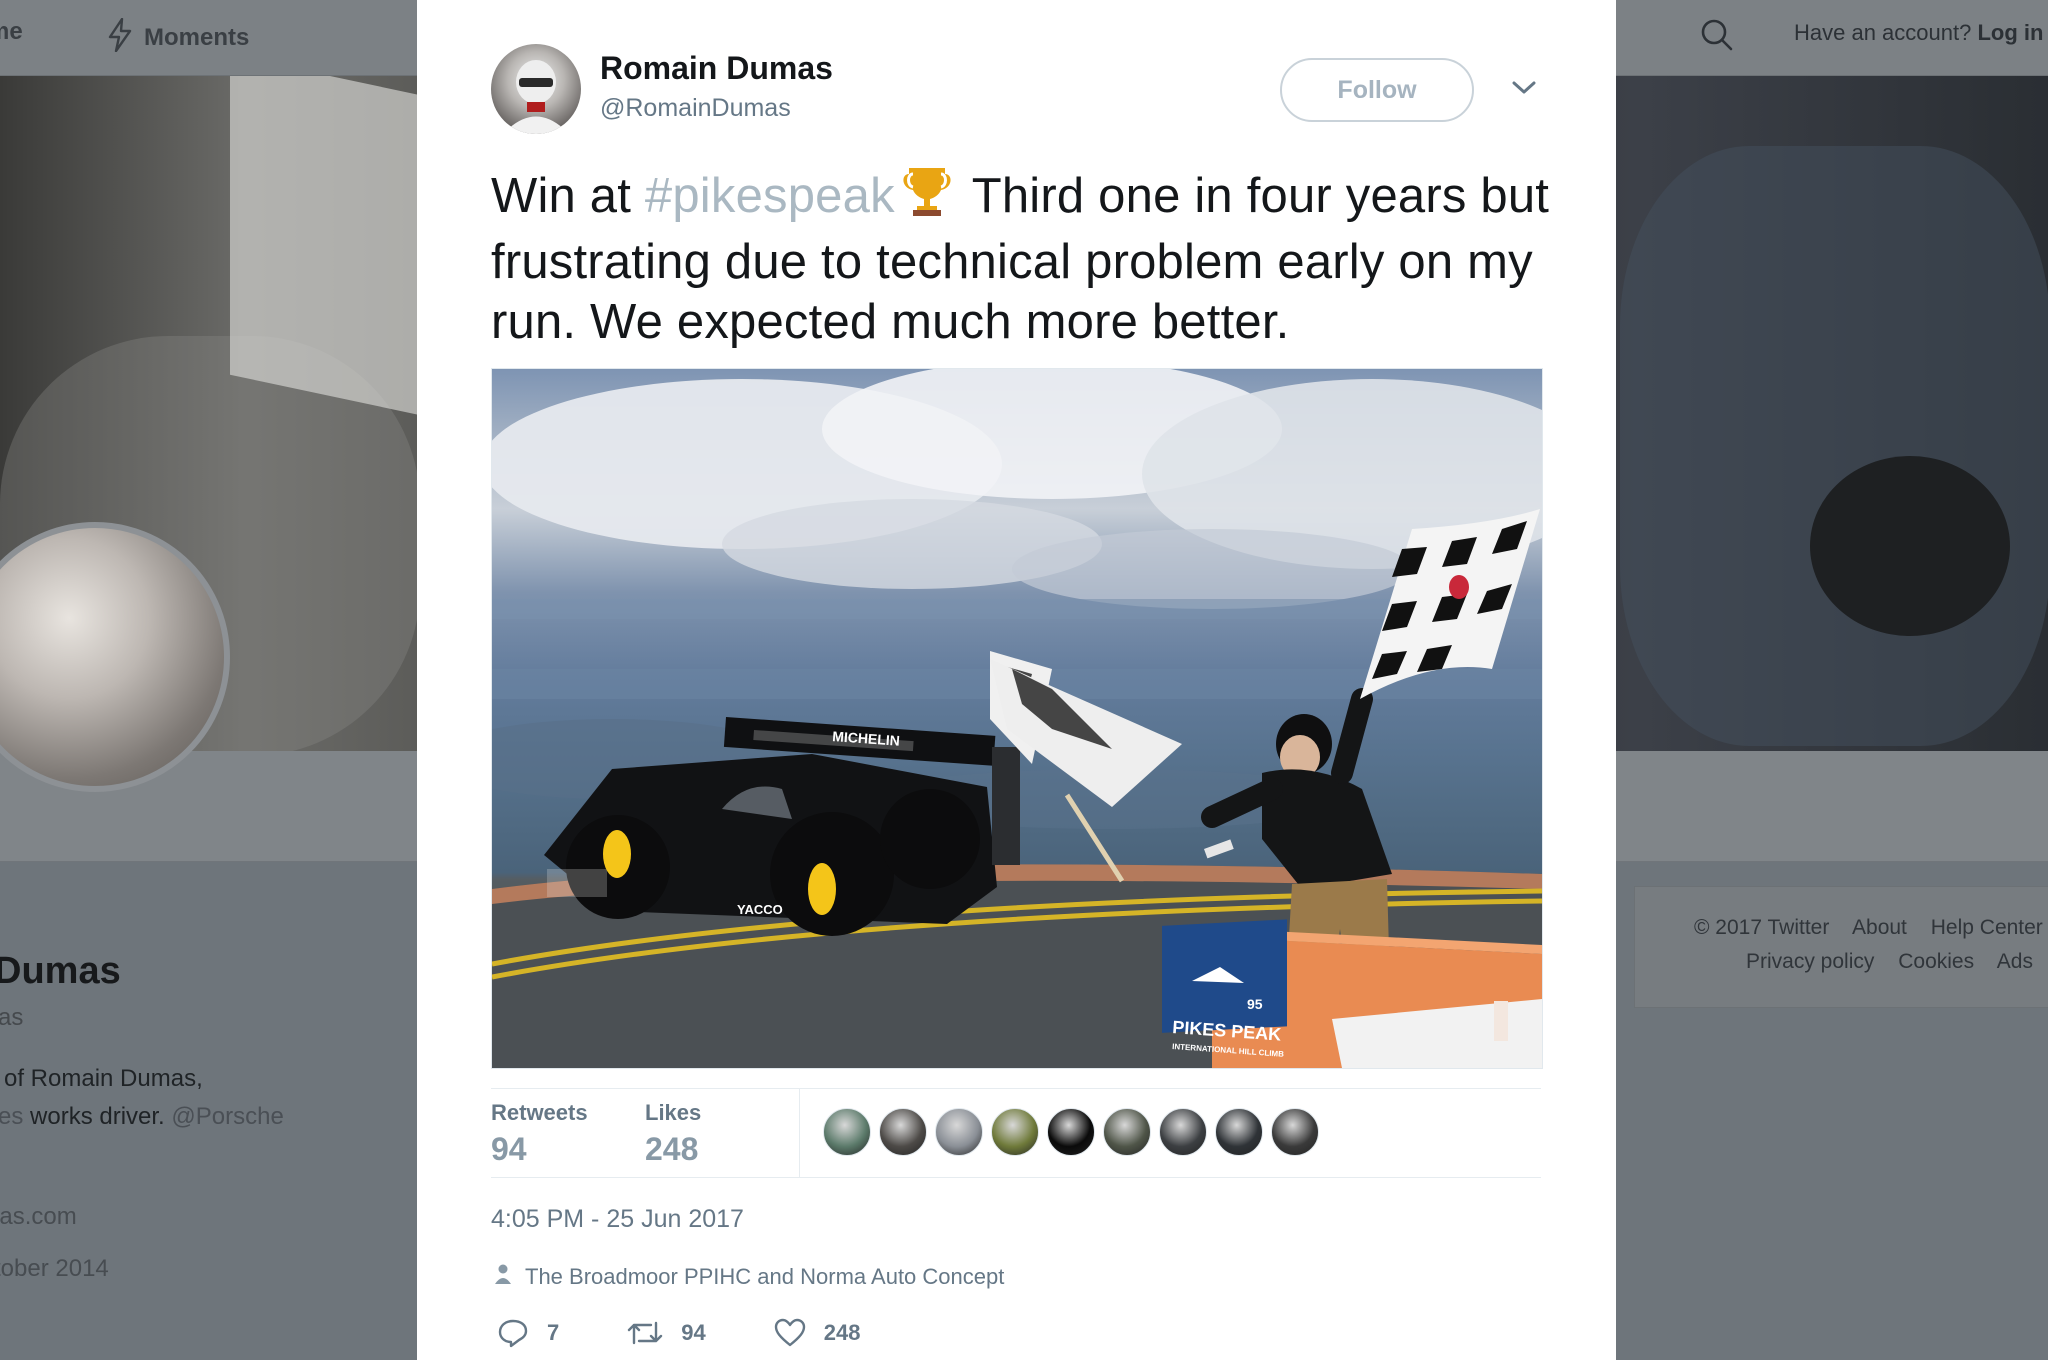  Describe the element at coordinates (103, 1078) in the screenshot. I see `profile-bio-line-1: of Romain Dumas,` at that location.